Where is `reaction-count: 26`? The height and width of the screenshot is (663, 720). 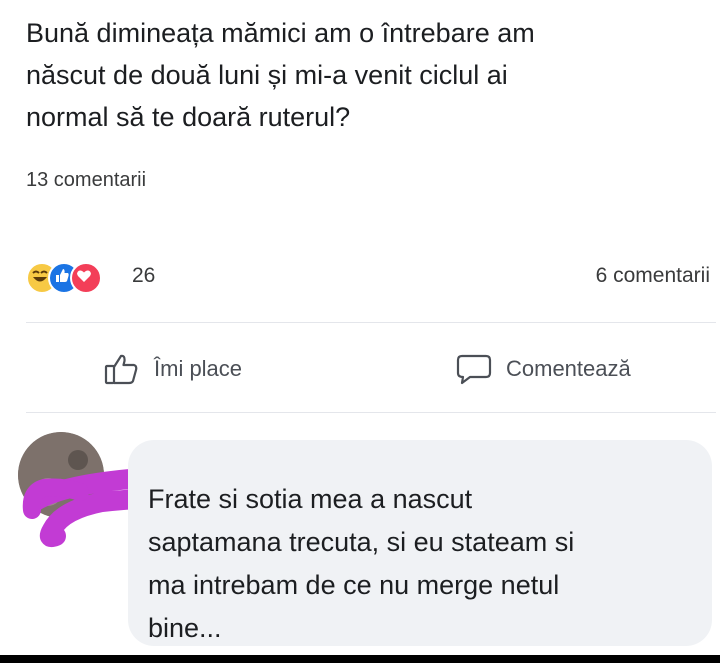 reaction-count: 26 is located at coordinates (143, 276).